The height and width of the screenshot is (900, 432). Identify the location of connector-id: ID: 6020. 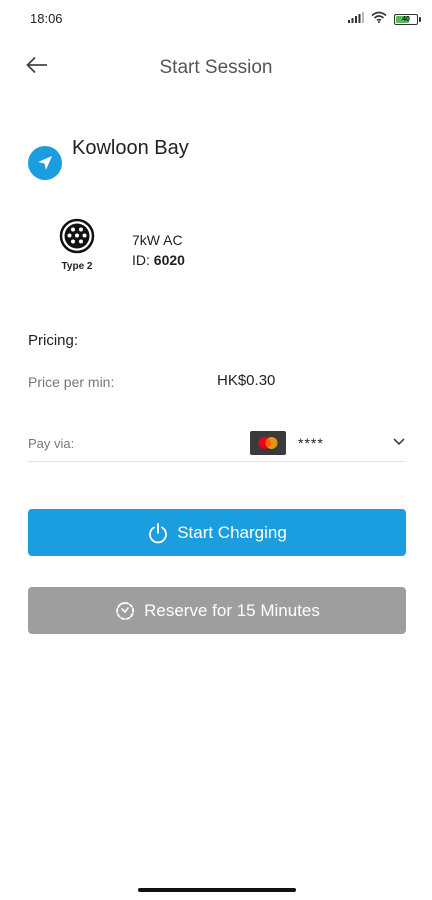
(158, 260).